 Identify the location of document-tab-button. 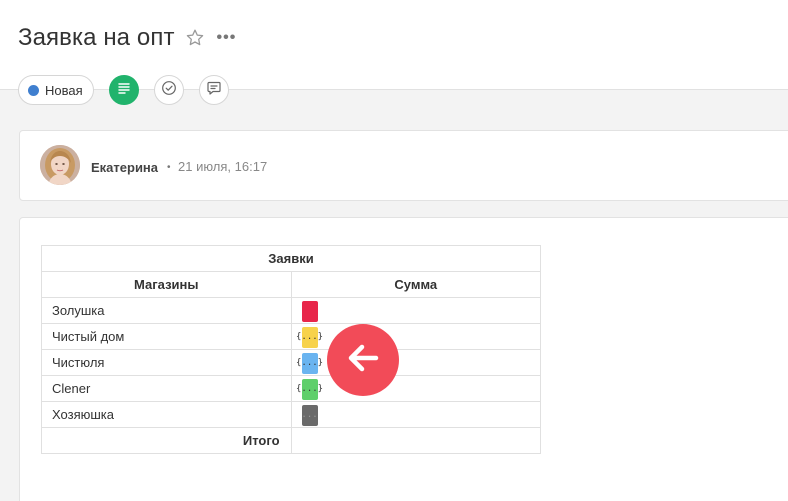
(123, 90).